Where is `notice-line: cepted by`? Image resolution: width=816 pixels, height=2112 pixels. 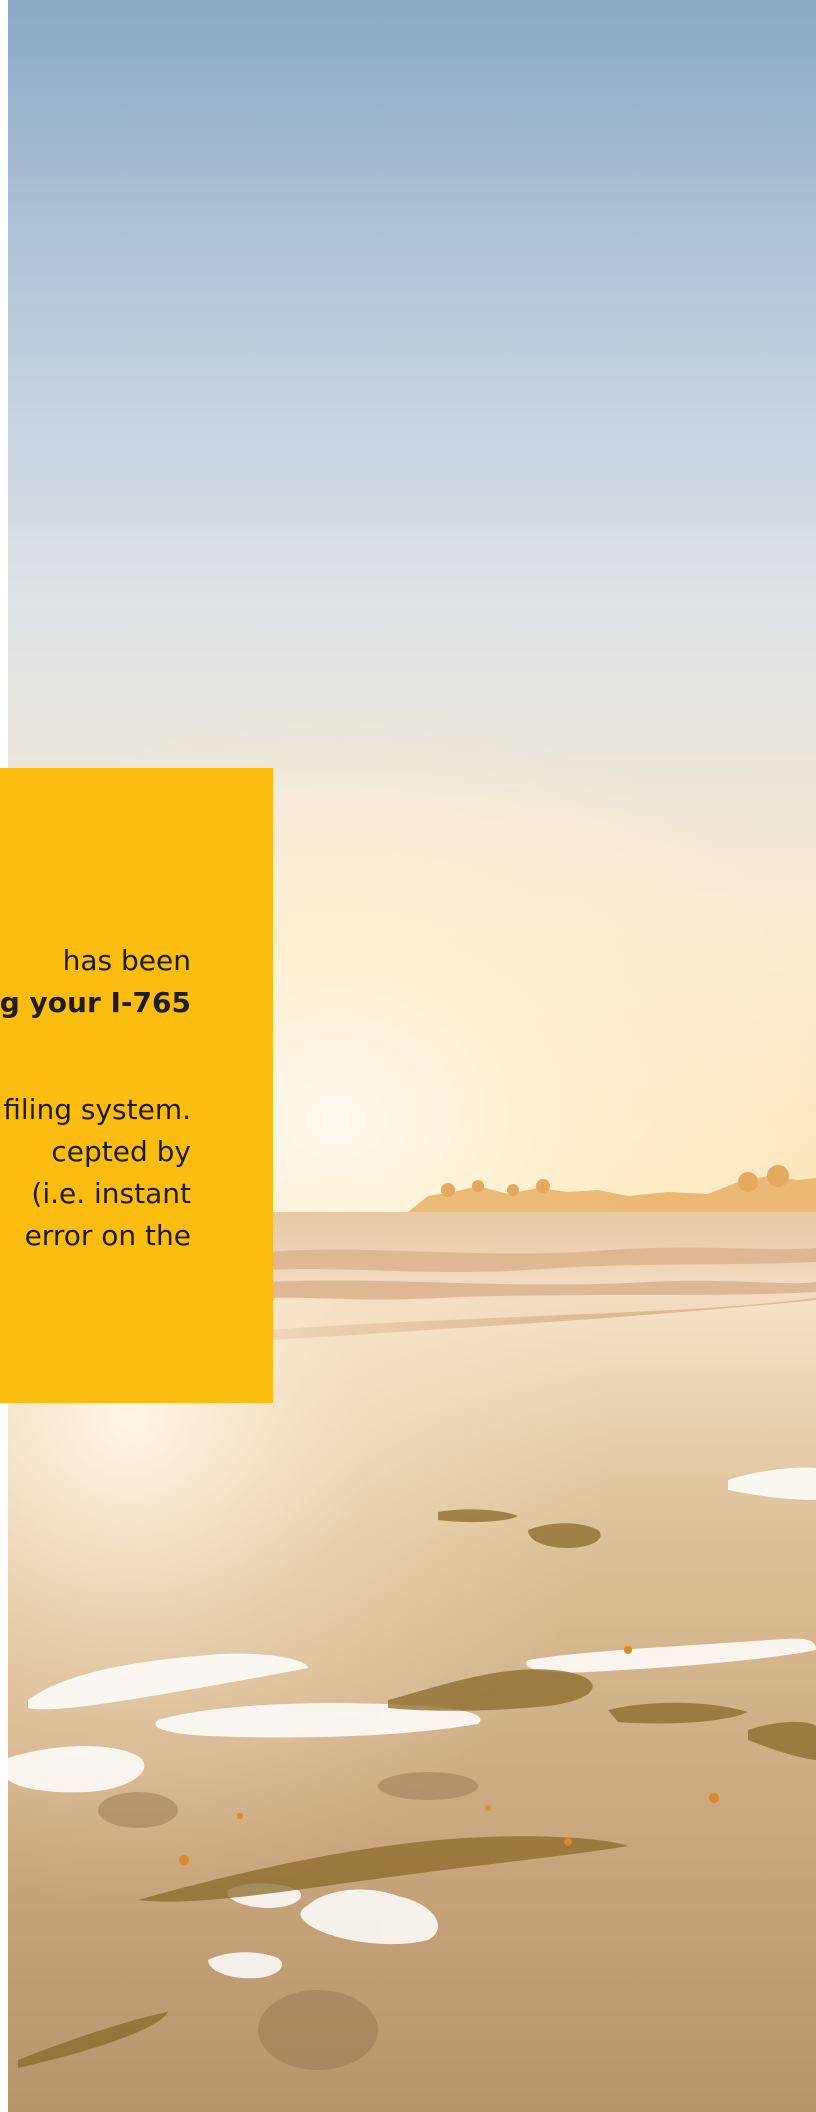
notice-line: cepted by is located at coordinates (121, 1151).